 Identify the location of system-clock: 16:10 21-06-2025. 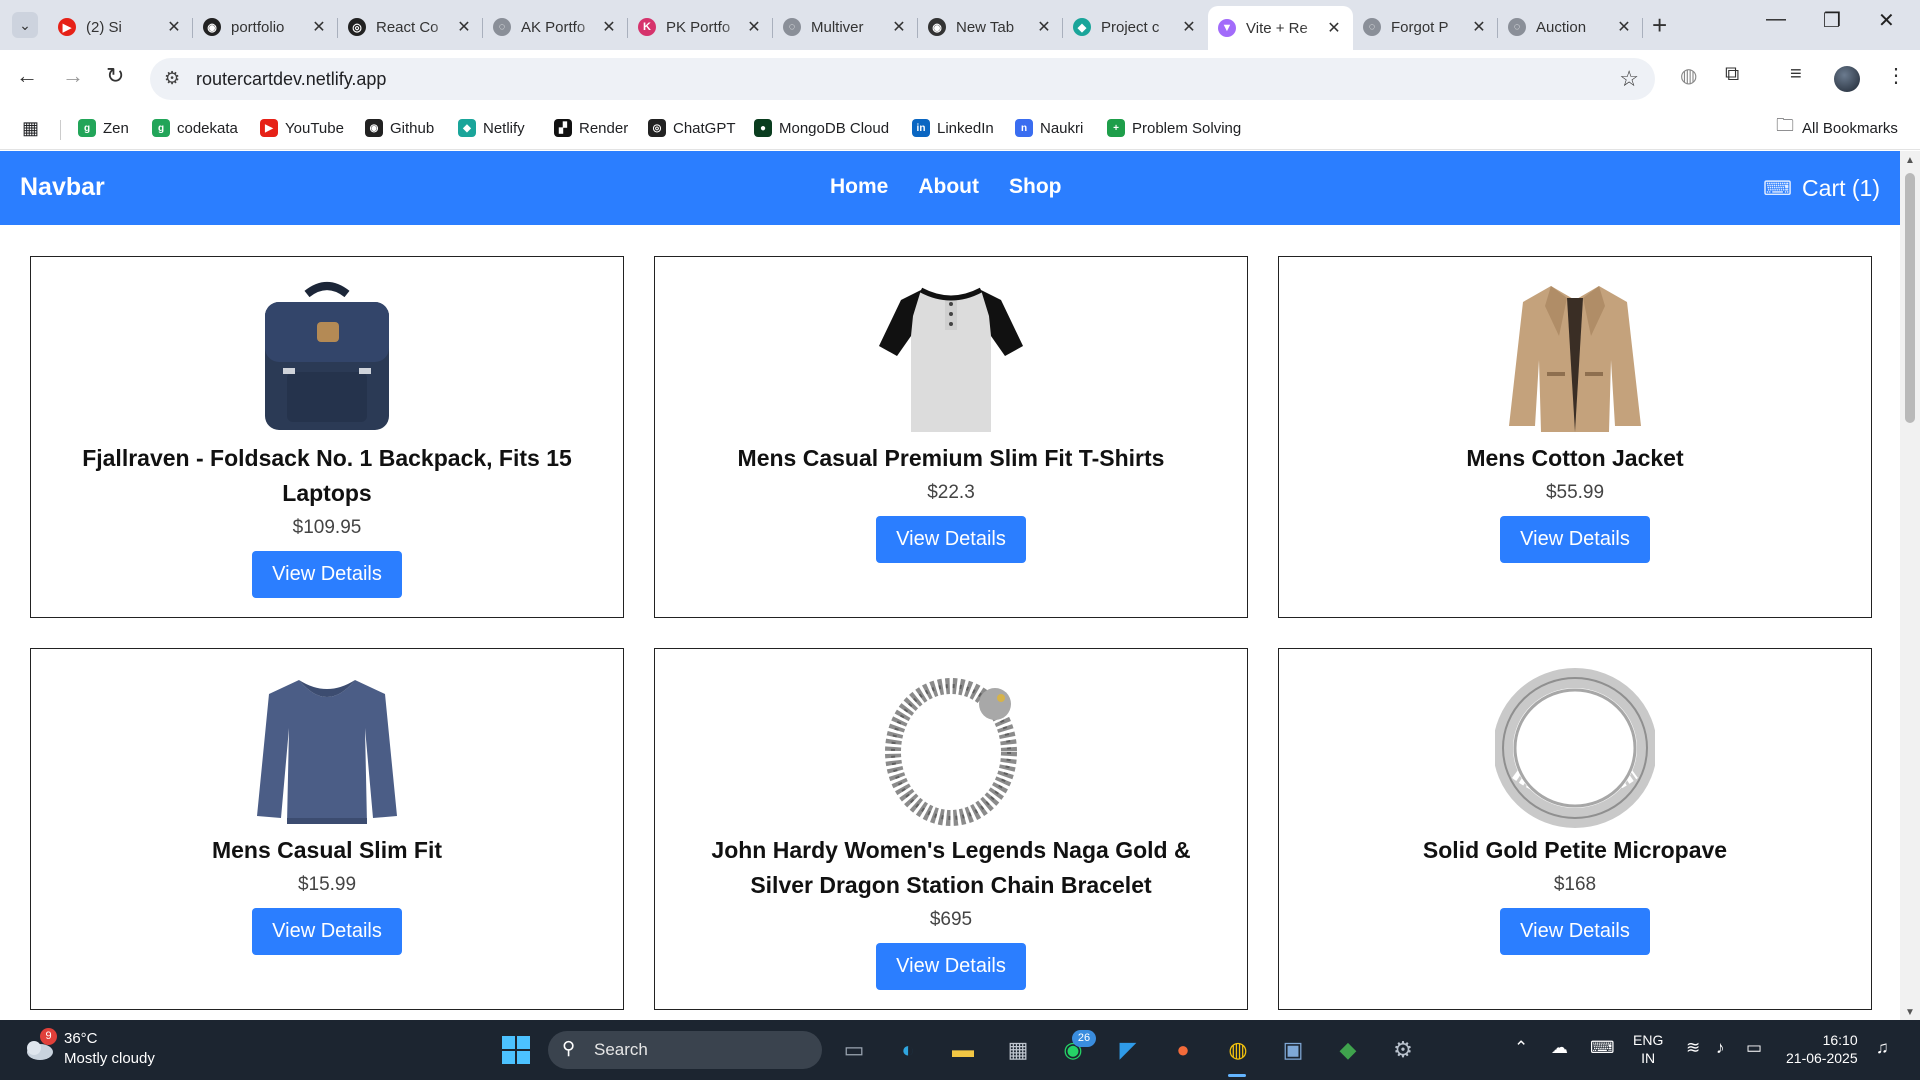
(1822, 1049).